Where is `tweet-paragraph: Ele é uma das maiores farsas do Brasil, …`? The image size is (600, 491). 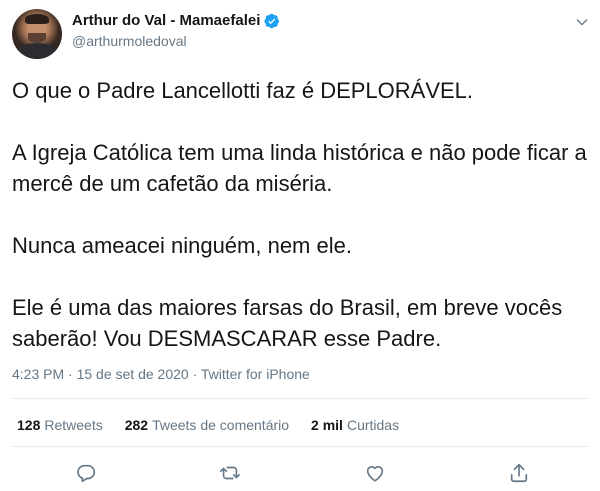 tweet-paragraph: Ele é uma das maiores farsas do Brasil, … is located at coordinates (287, 323).